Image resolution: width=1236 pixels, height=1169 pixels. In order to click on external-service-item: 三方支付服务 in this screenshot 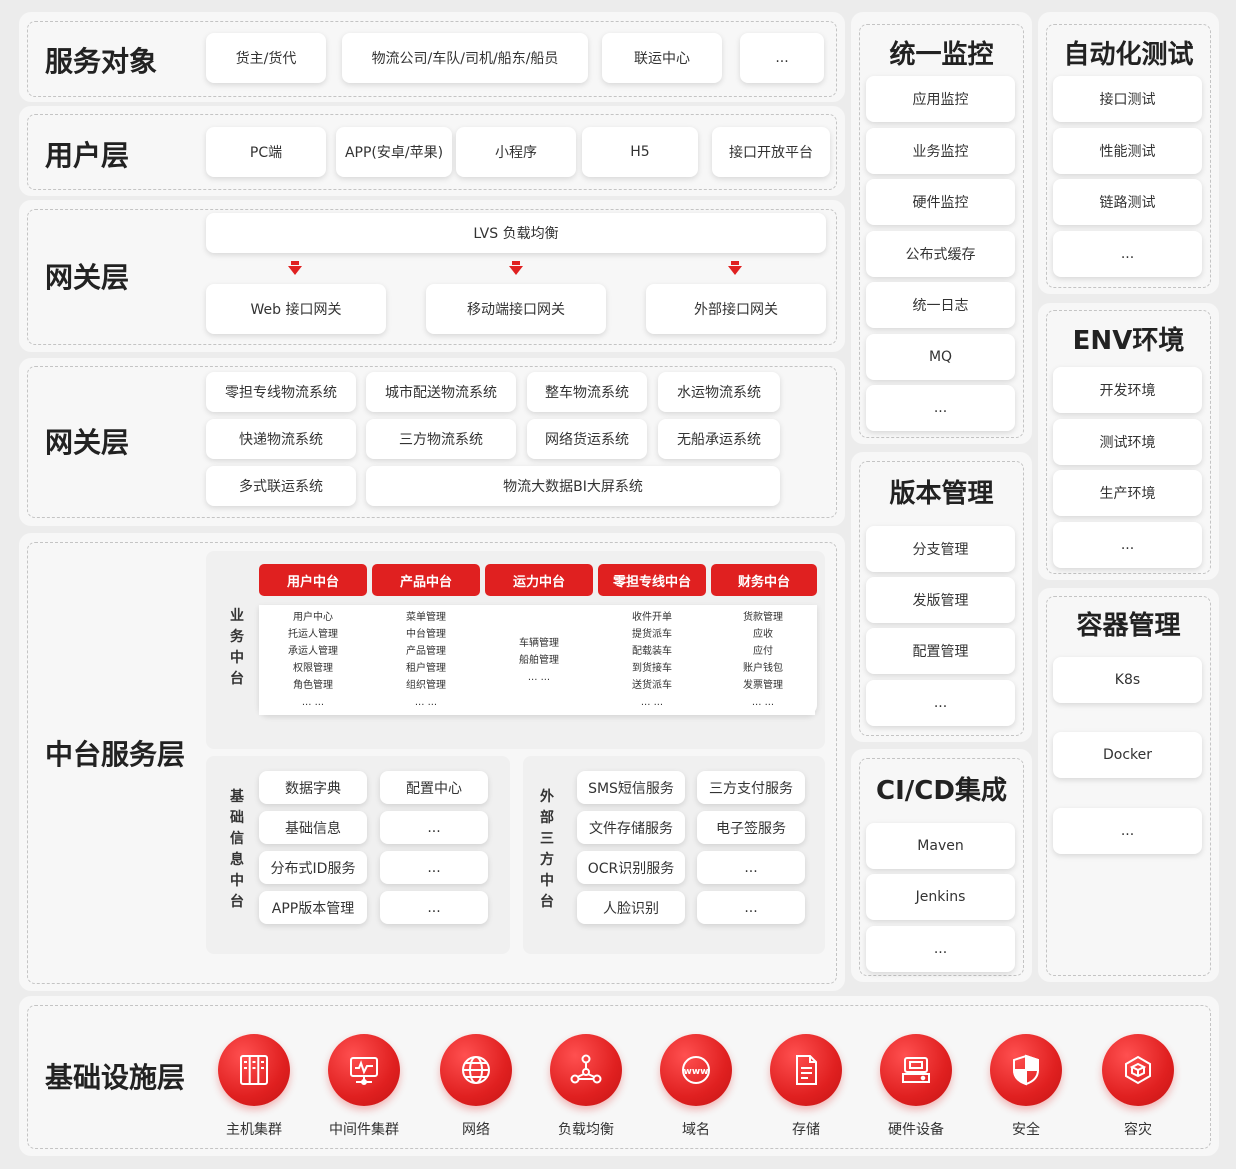, I will do `click(751, 787)`.